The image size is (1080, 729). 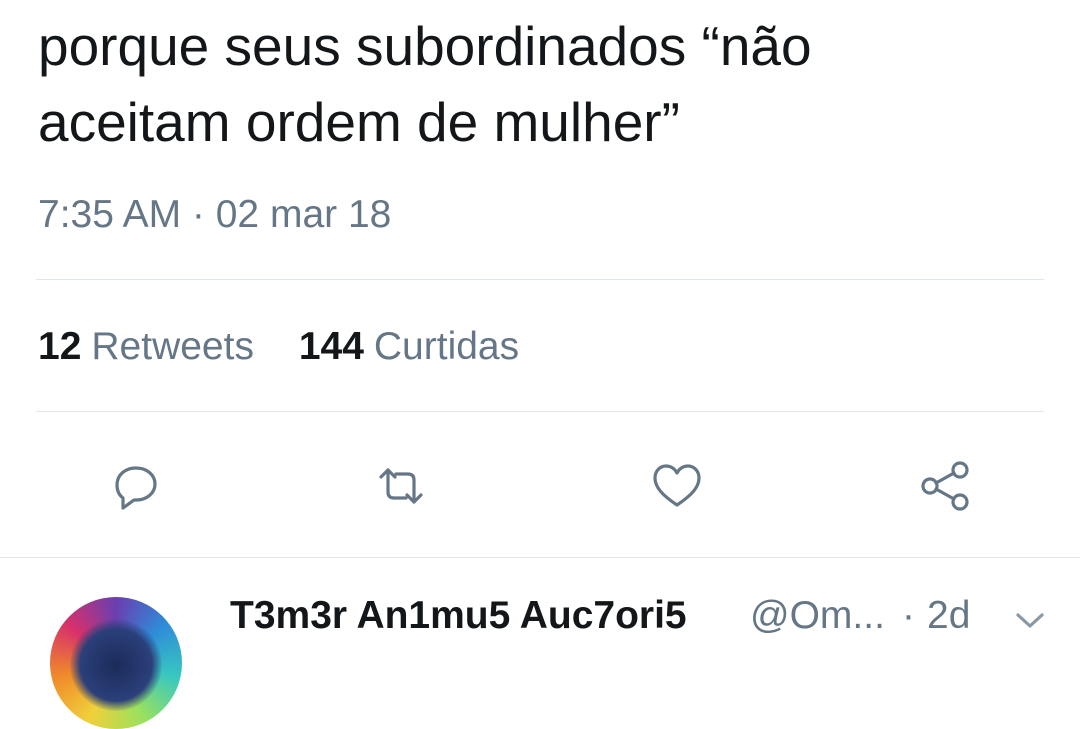 I want to click on avatar, so click(x=116, y=663).